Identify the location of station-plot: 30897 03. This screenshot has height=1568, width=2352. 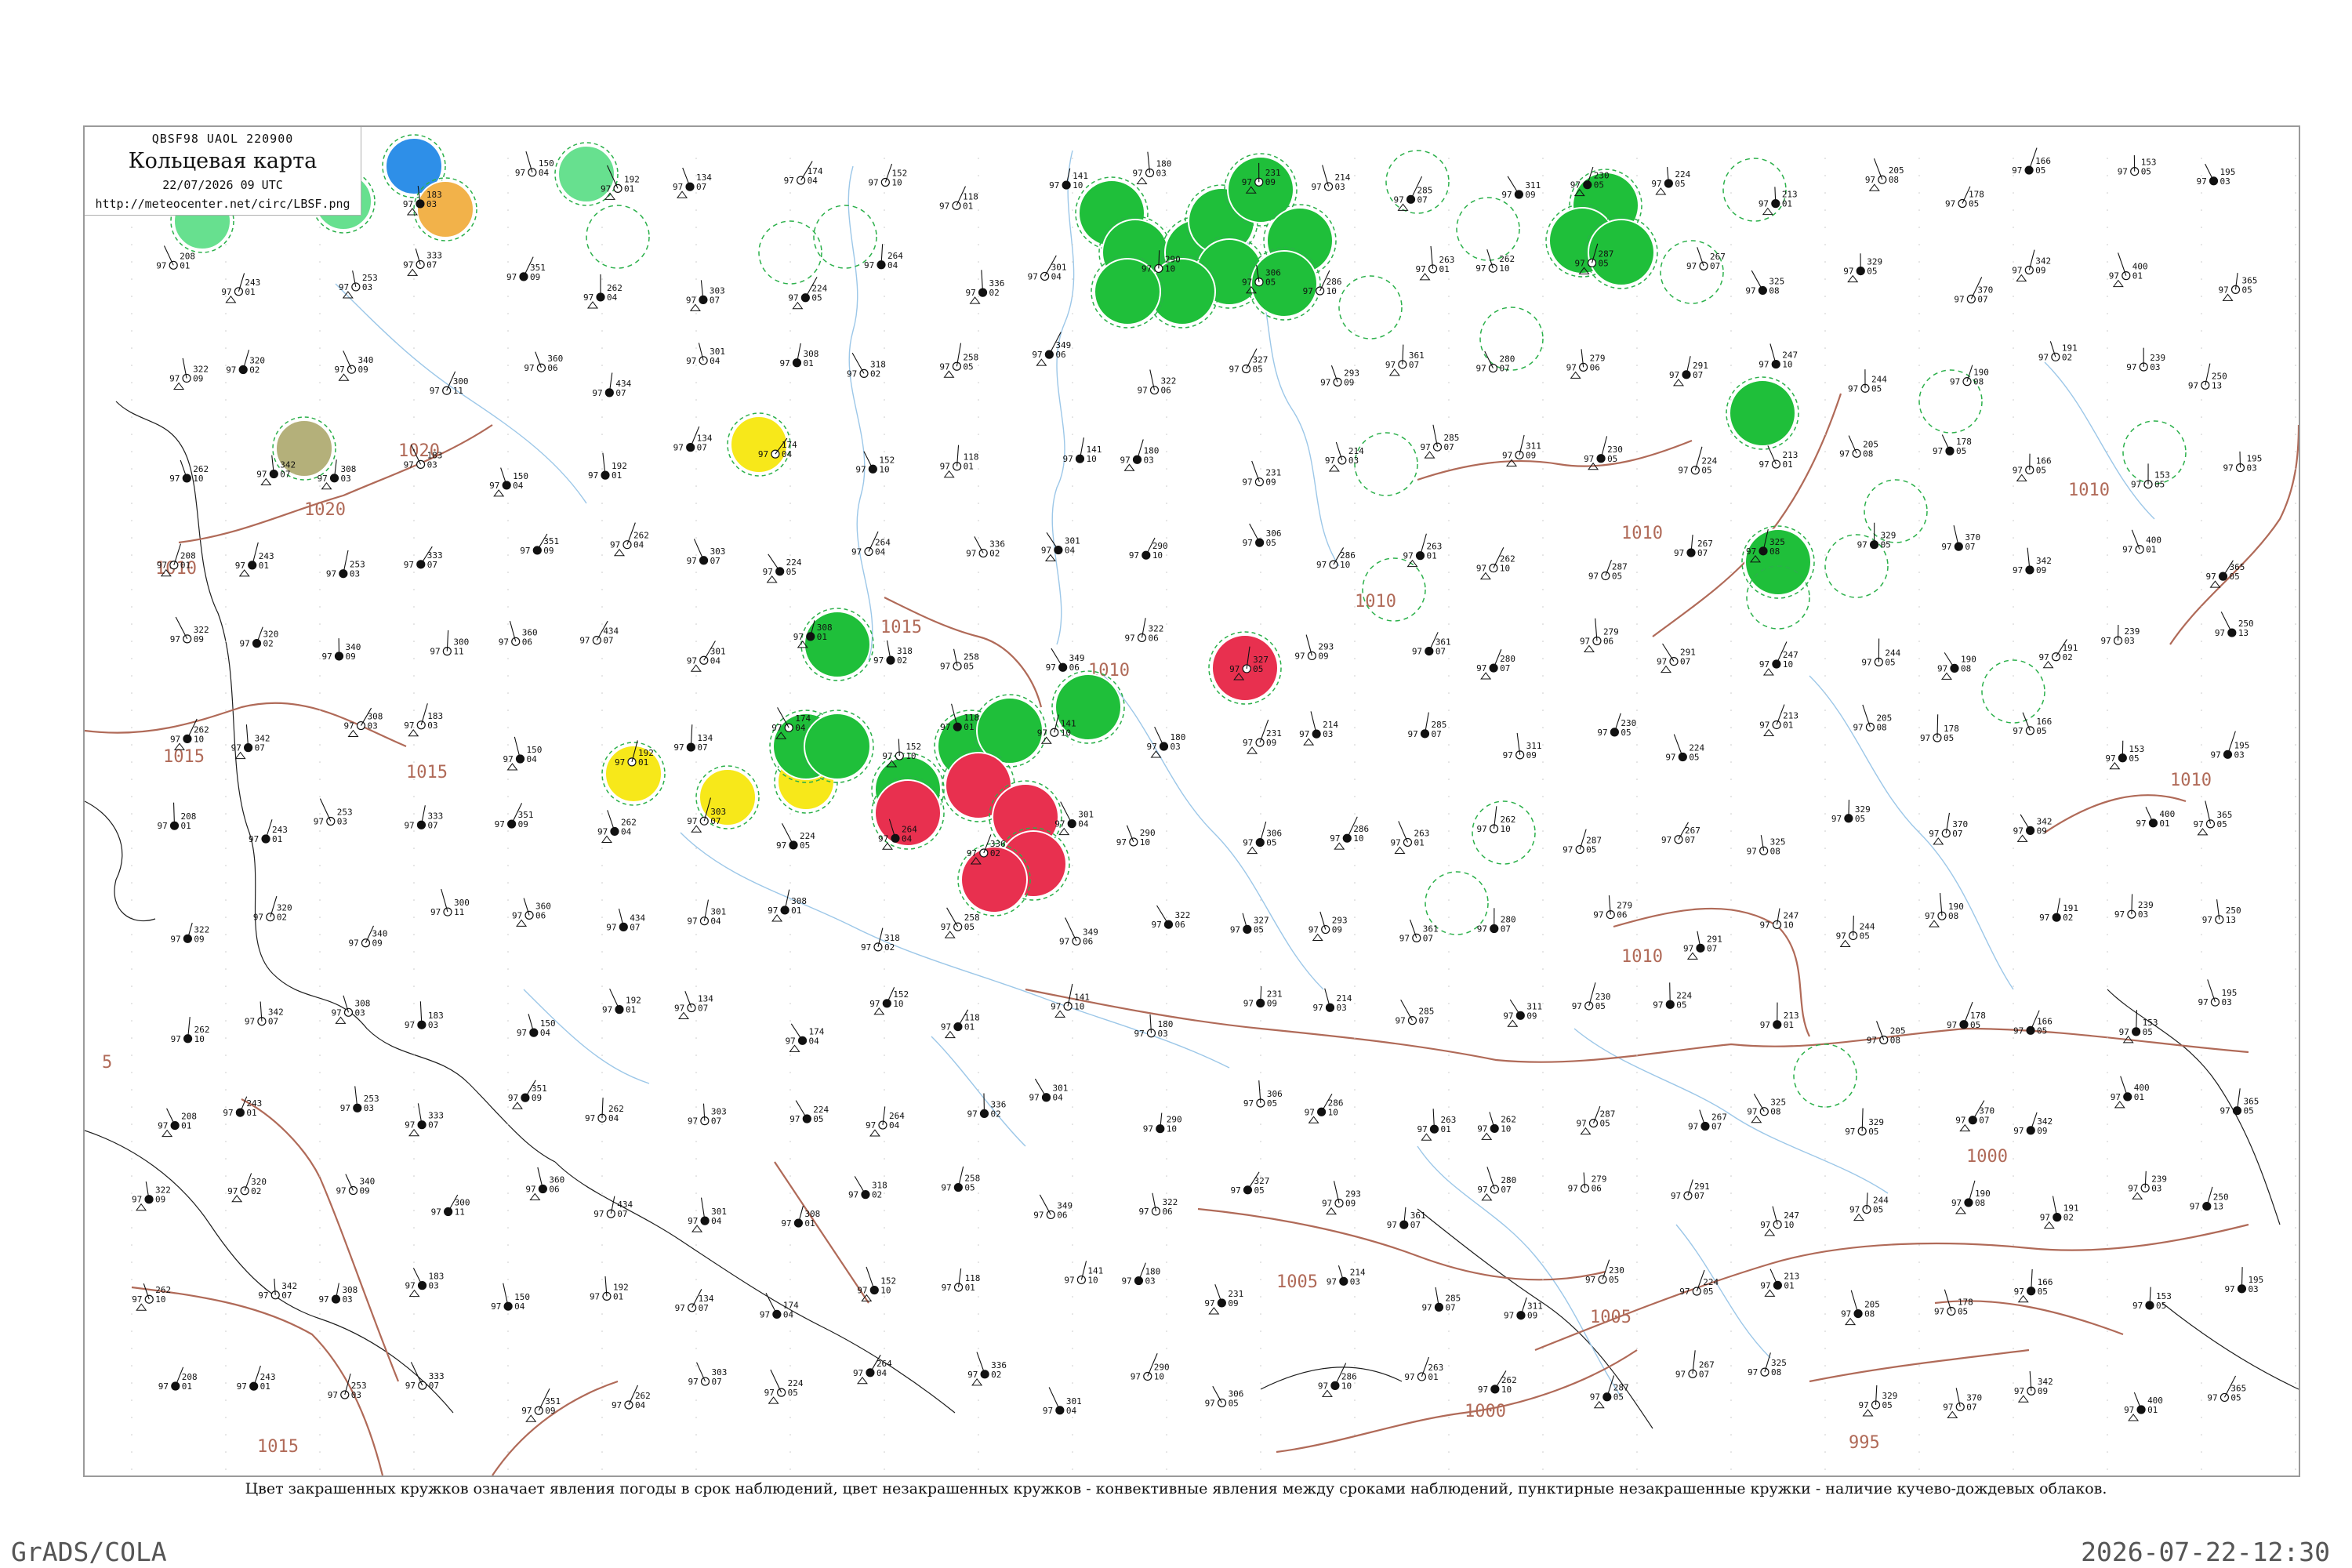
(350, 1010).